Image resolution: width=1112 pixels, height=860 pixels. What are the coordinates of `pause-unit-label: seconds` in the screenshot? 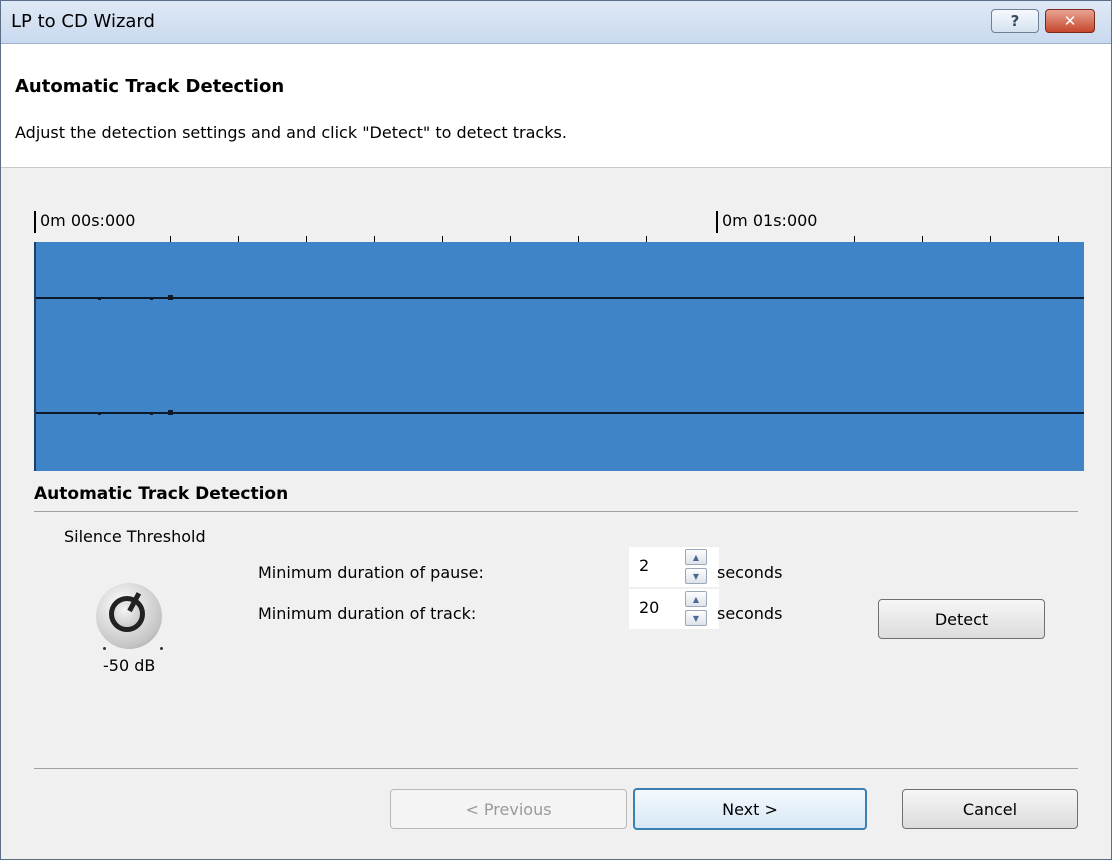 It's located at (750, 572).